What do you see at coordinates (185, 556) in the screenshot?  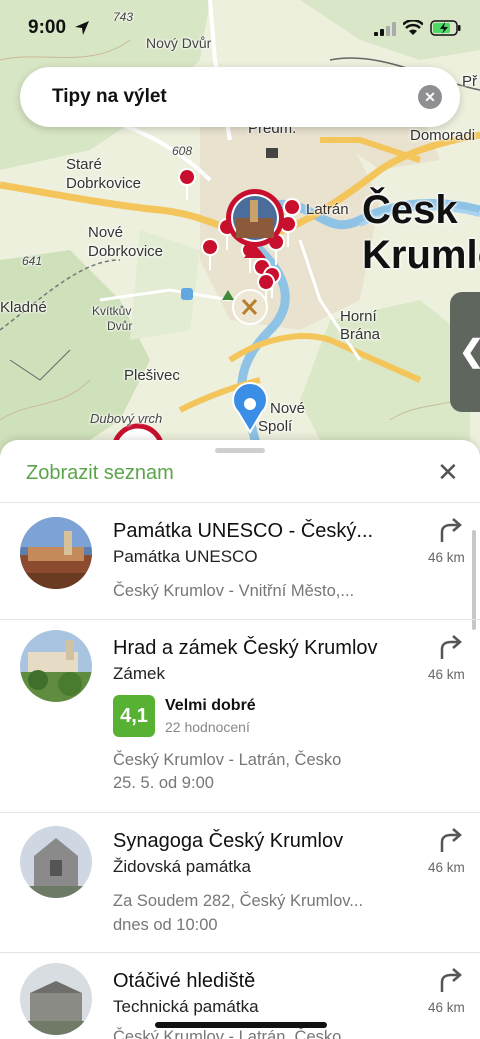 I see `place-category: Památka UNESCO` at bounding box center [185, 556].